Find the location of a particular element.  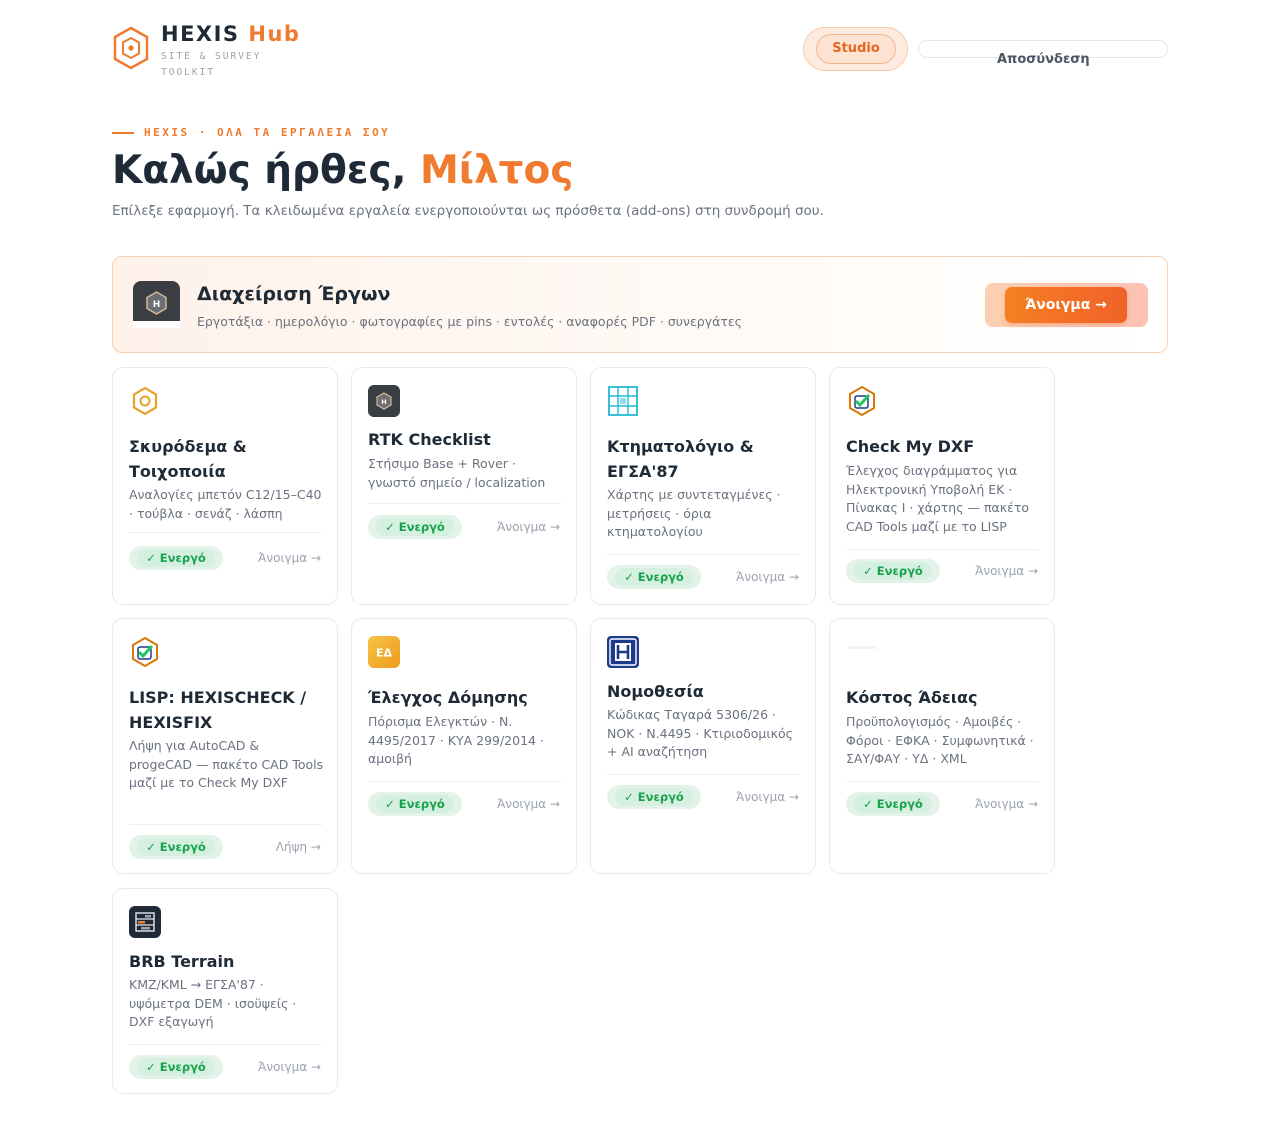

brand-subtitle: SITE & SURVEY TOOLKIT is located at coordinates (211, 64).